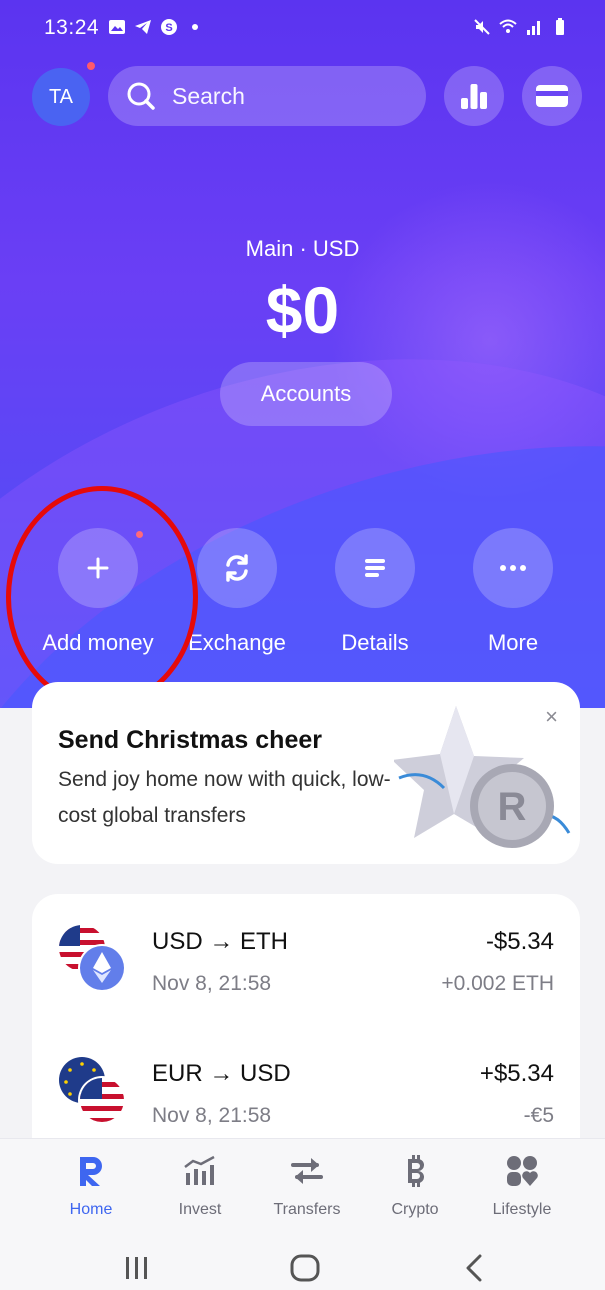  What do you see at coordinates (513, 568) in the screenshot?
I see `more-icon` at bounding box center [513, 568].